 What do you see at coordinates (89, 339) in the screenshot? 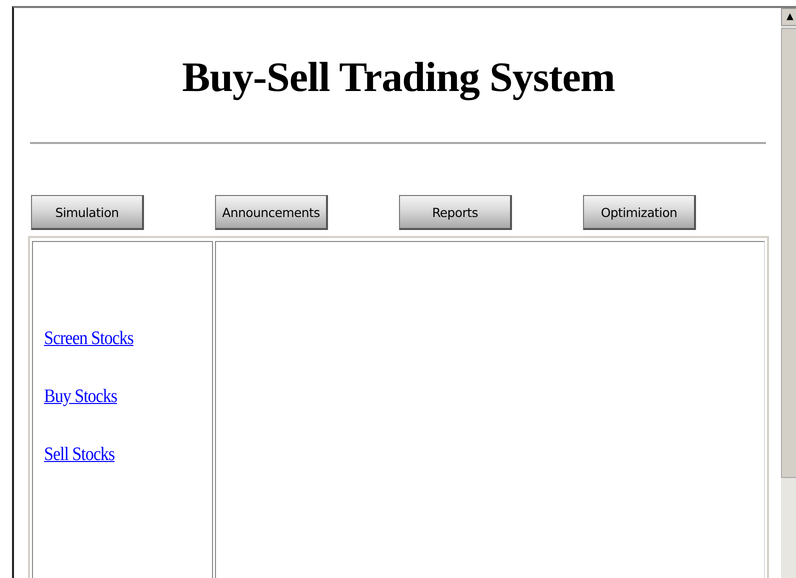
I see `sidebar-link: Screen Stocks` at bounding box center [89, 339].